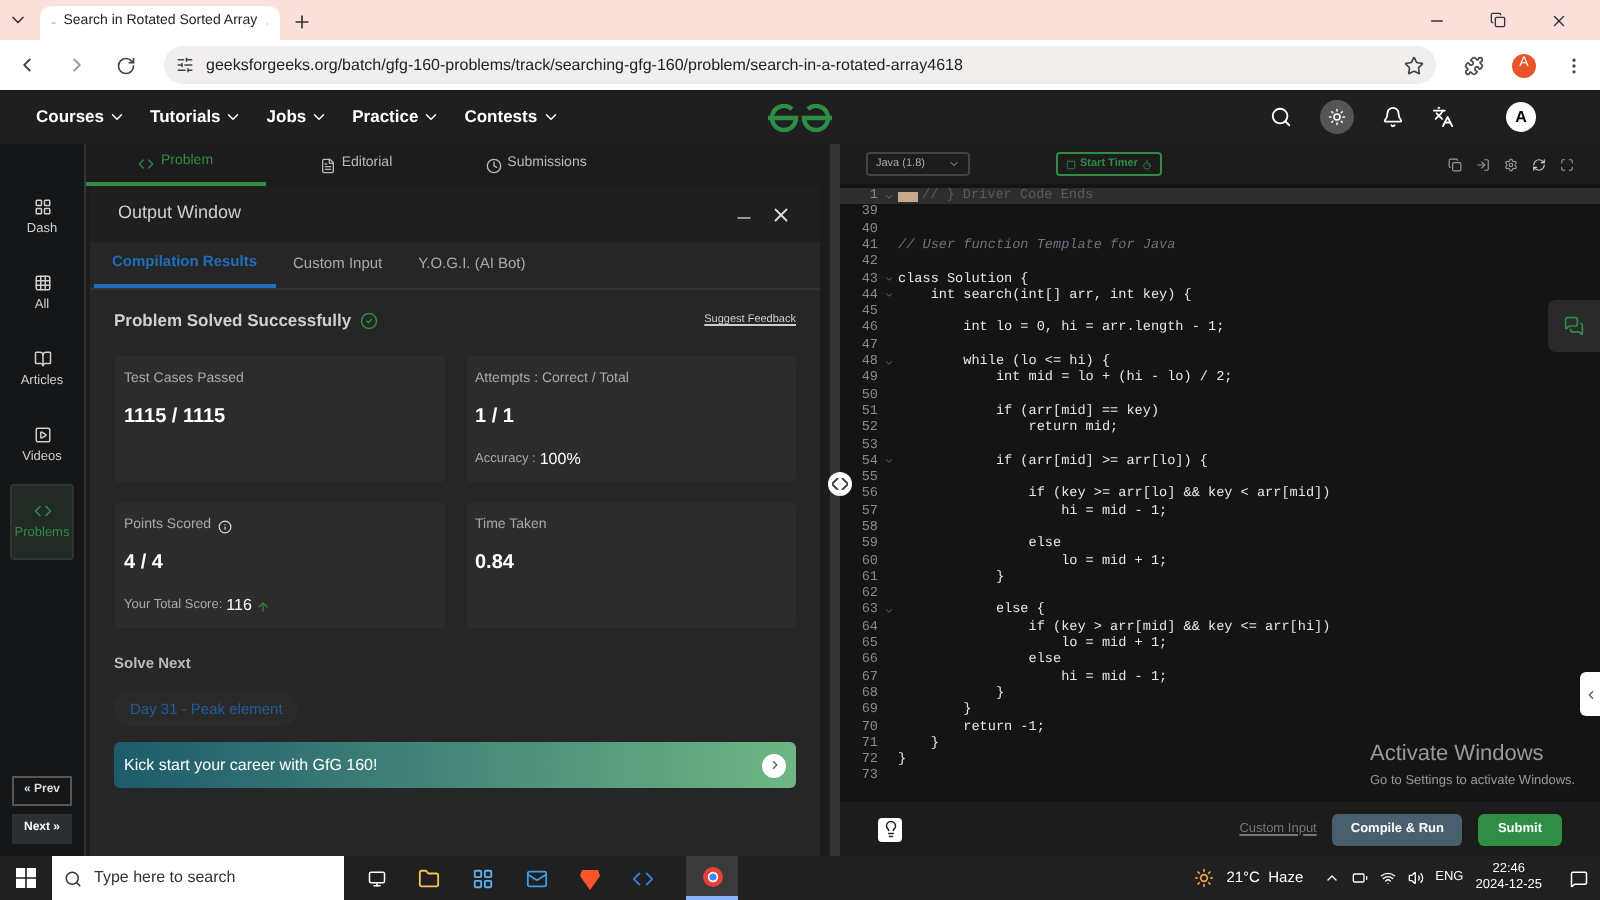 This screenshot has height=900, width=1600. I want to click on browser-circle-icon, so click(712, 876).